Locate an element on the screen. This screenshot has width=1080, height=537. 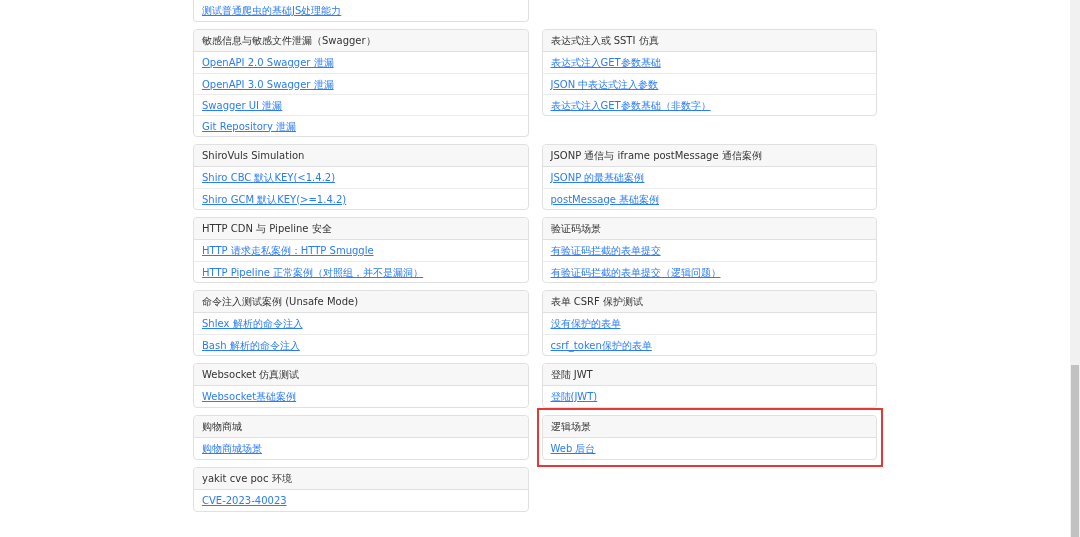
scenario-link: 表达式注入GET参数基础（非数字） is located at coordinates (630, 105).